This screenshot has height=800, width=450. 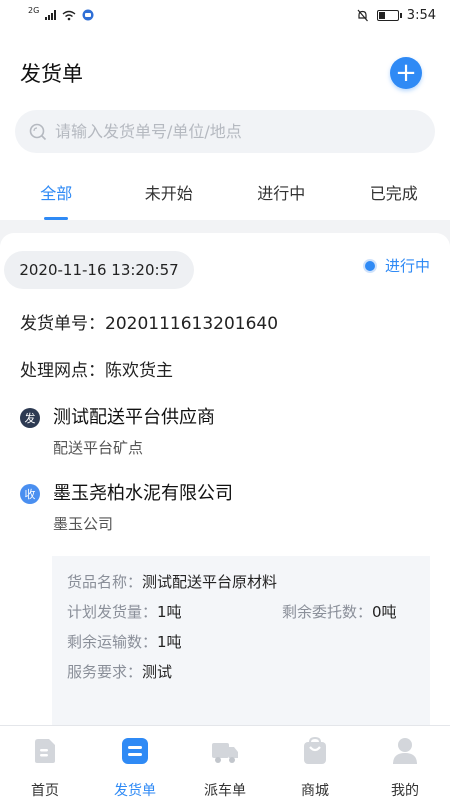 What do you see at coordinates (407, 266) in the screenshot?
I see `status-label: 进行中` at bounding box center [407, 266].